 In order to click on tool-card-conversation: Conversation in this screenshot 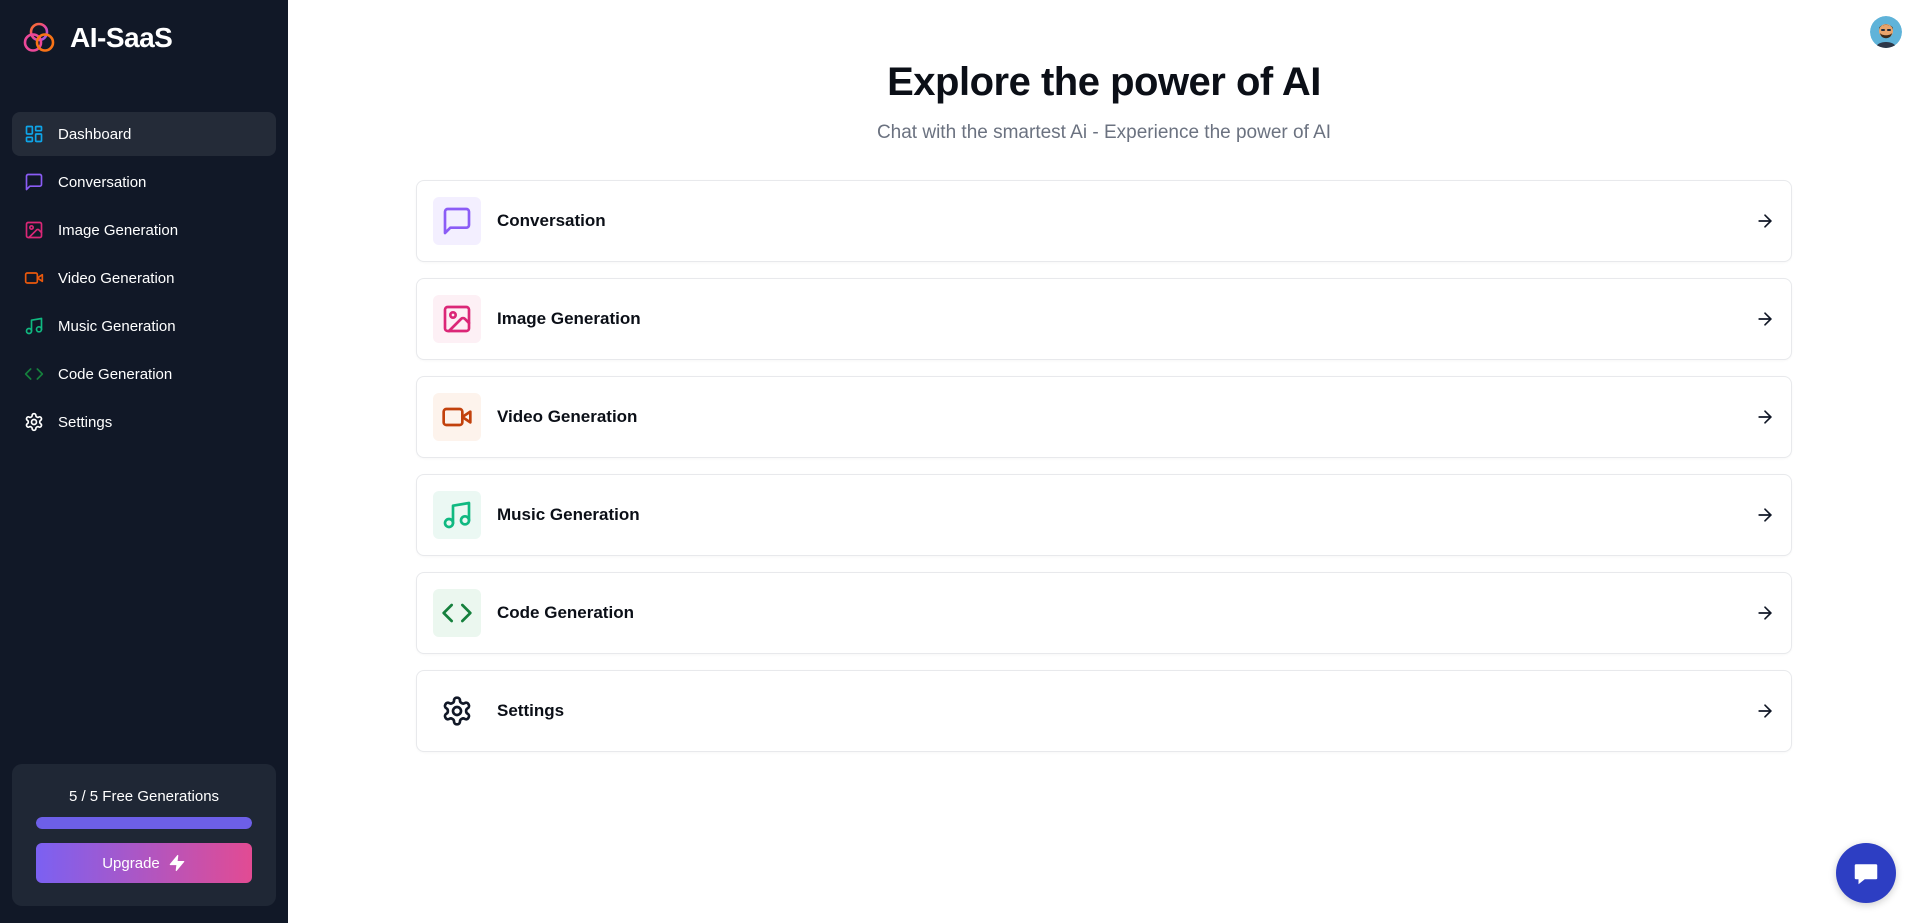, I will do `click(1104, 221)`.